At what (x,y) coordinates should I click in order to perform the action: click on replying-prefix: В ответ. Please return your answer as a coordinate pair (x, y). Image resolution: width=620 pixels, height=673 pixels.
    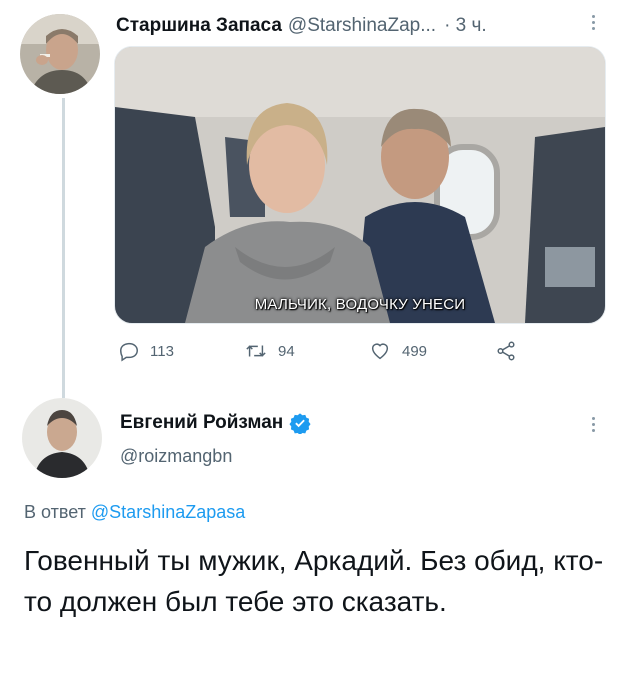
    Looking at the image, I should click on (55, 512).